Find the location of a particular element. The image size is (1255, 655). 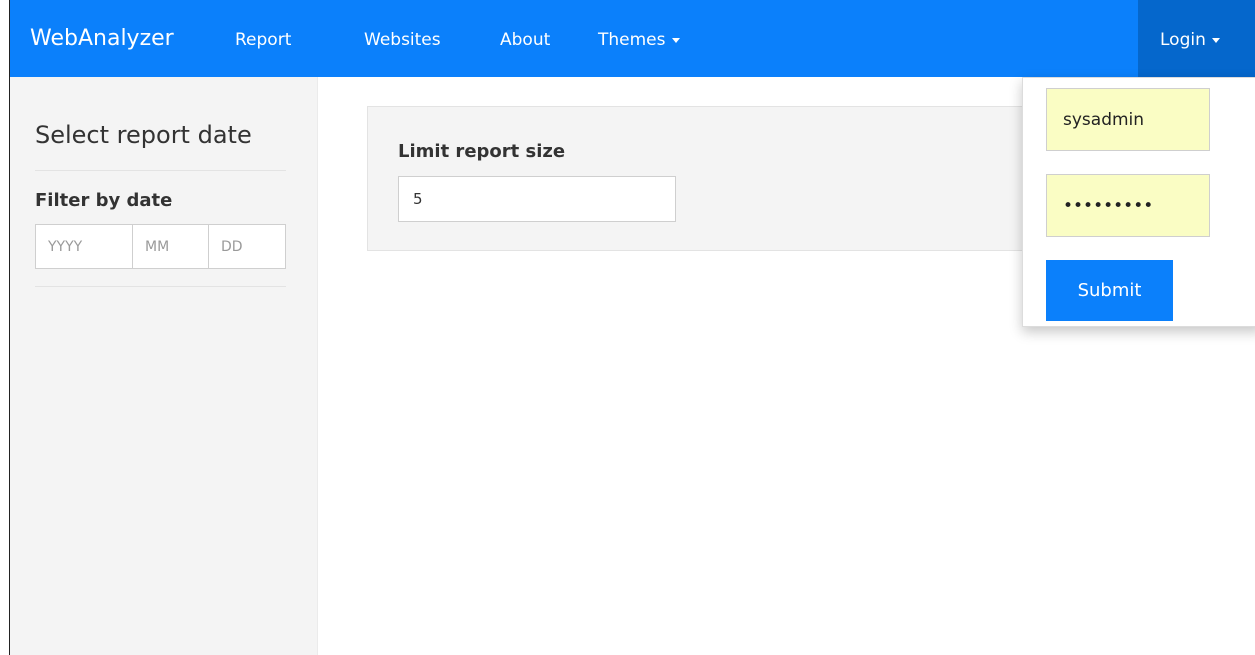

nav-item-themes: Themes is located at coordinates (639, 38).